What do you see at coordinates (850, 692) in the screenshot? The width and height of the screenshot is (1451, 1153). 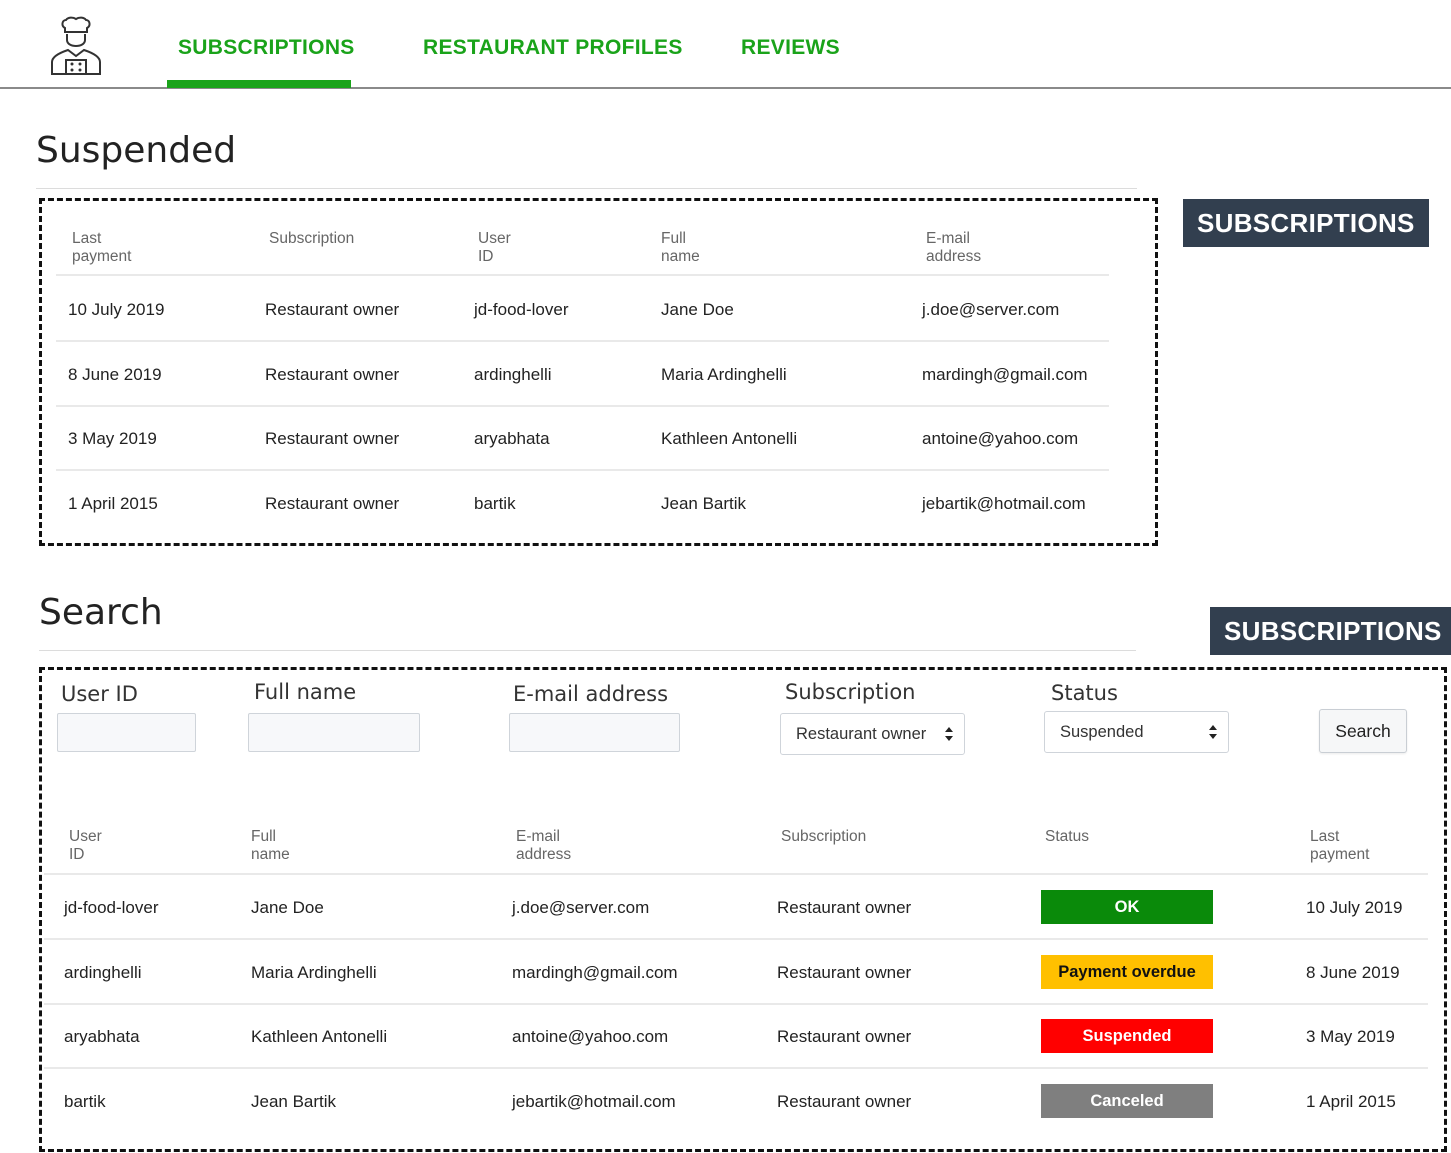 I see `subscription-label: Subscription` at bounding box center [850, 692].